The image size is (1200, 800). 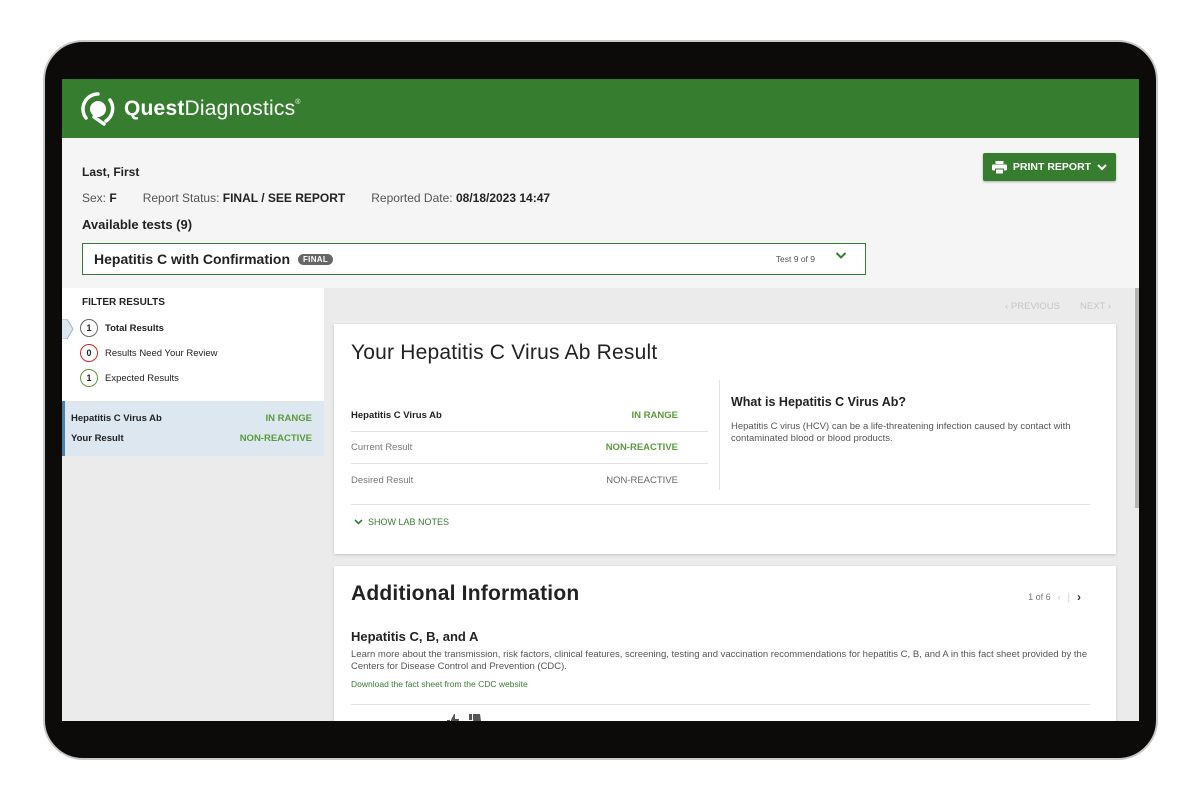 I want to click on date-label: Reported Date:, so click(x=412, y=198).